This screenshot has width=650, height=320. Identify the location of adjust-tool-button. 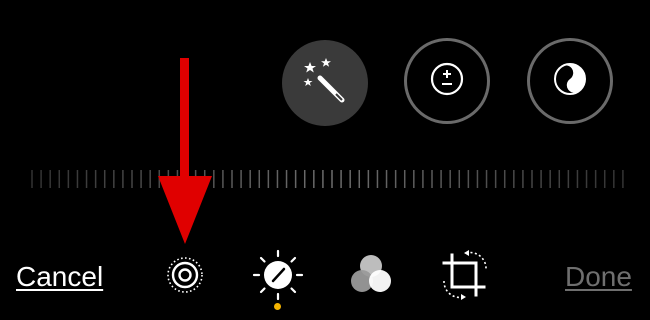
(278, 277).